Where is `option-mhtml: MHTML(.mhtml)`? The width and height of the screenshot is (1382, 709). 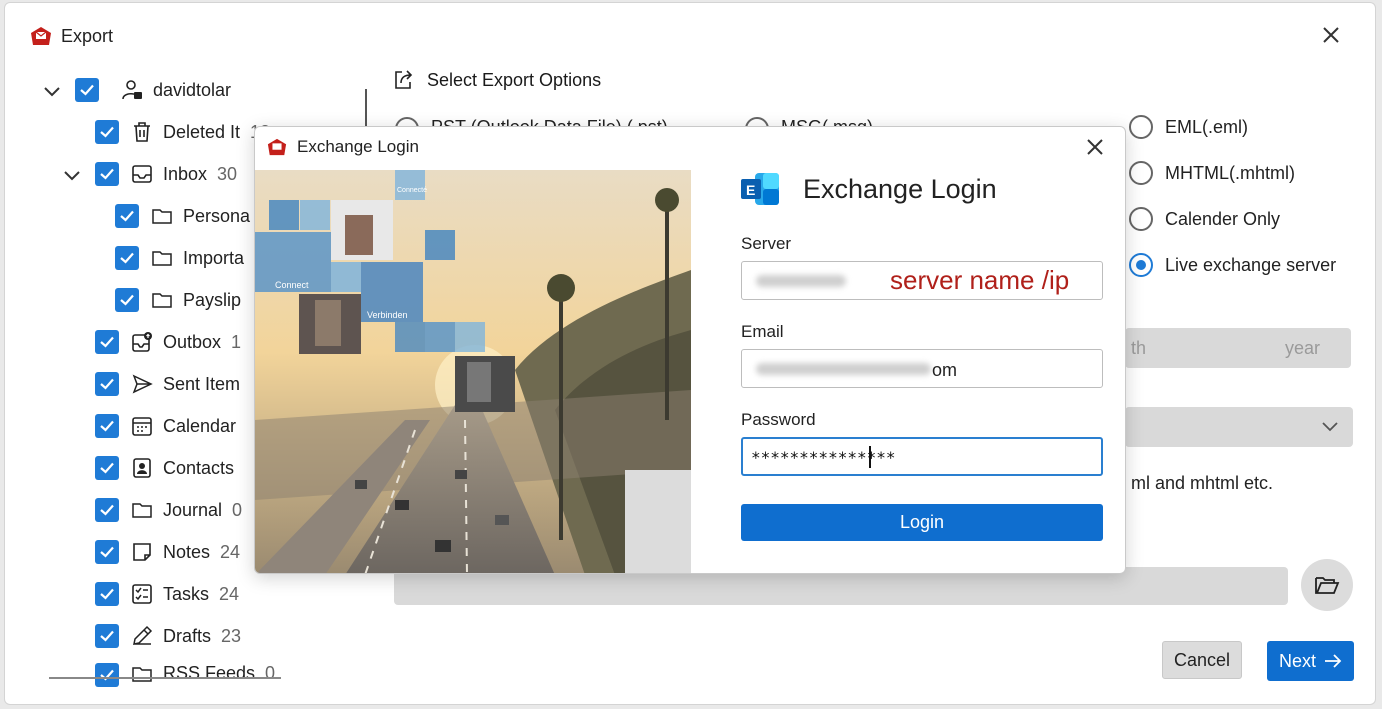 option-mhtml: MHTML(.mhtml) is located at coordinates (1212, 173).